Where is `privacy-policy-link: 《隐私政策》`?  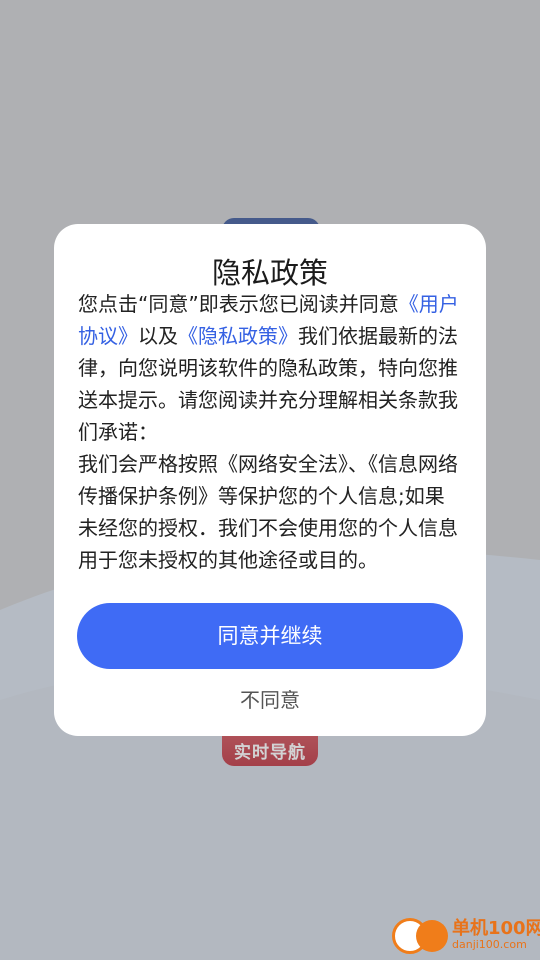
privacy-policy-link: 《隐私政策》 is located at coordinates (238, 336).